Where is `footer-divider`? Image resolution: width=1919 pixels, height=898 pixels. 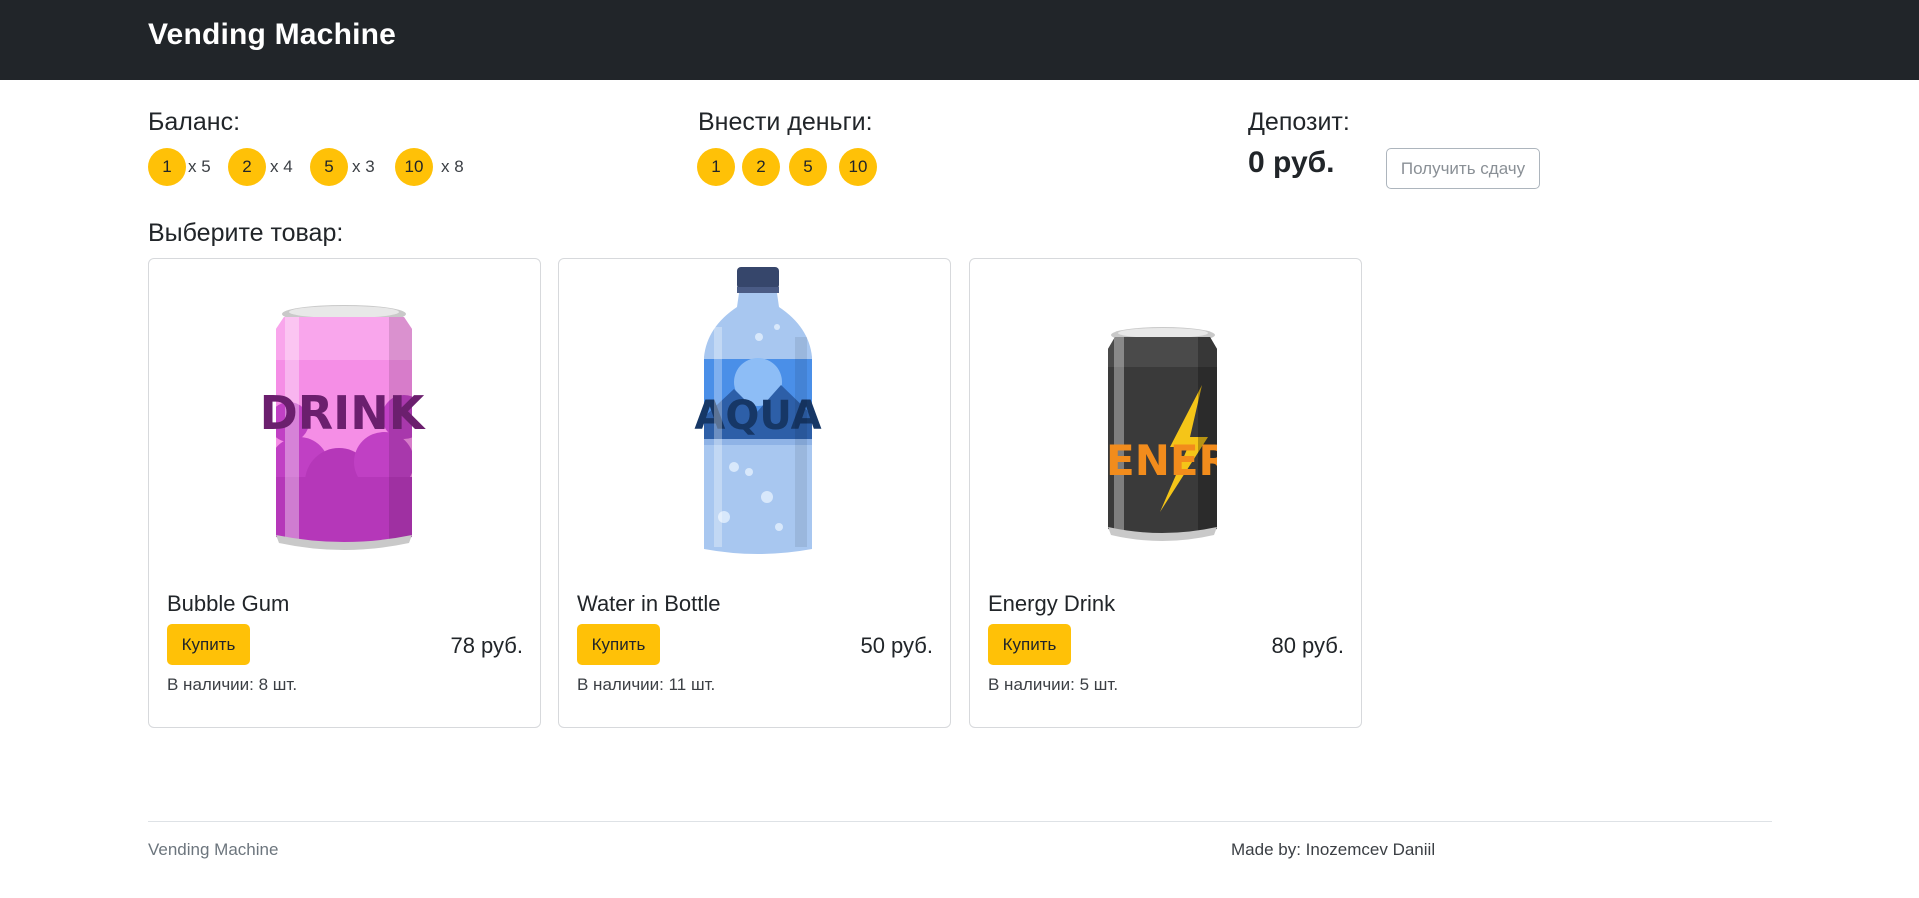
footer-divider is located at coordinates (960, 821).